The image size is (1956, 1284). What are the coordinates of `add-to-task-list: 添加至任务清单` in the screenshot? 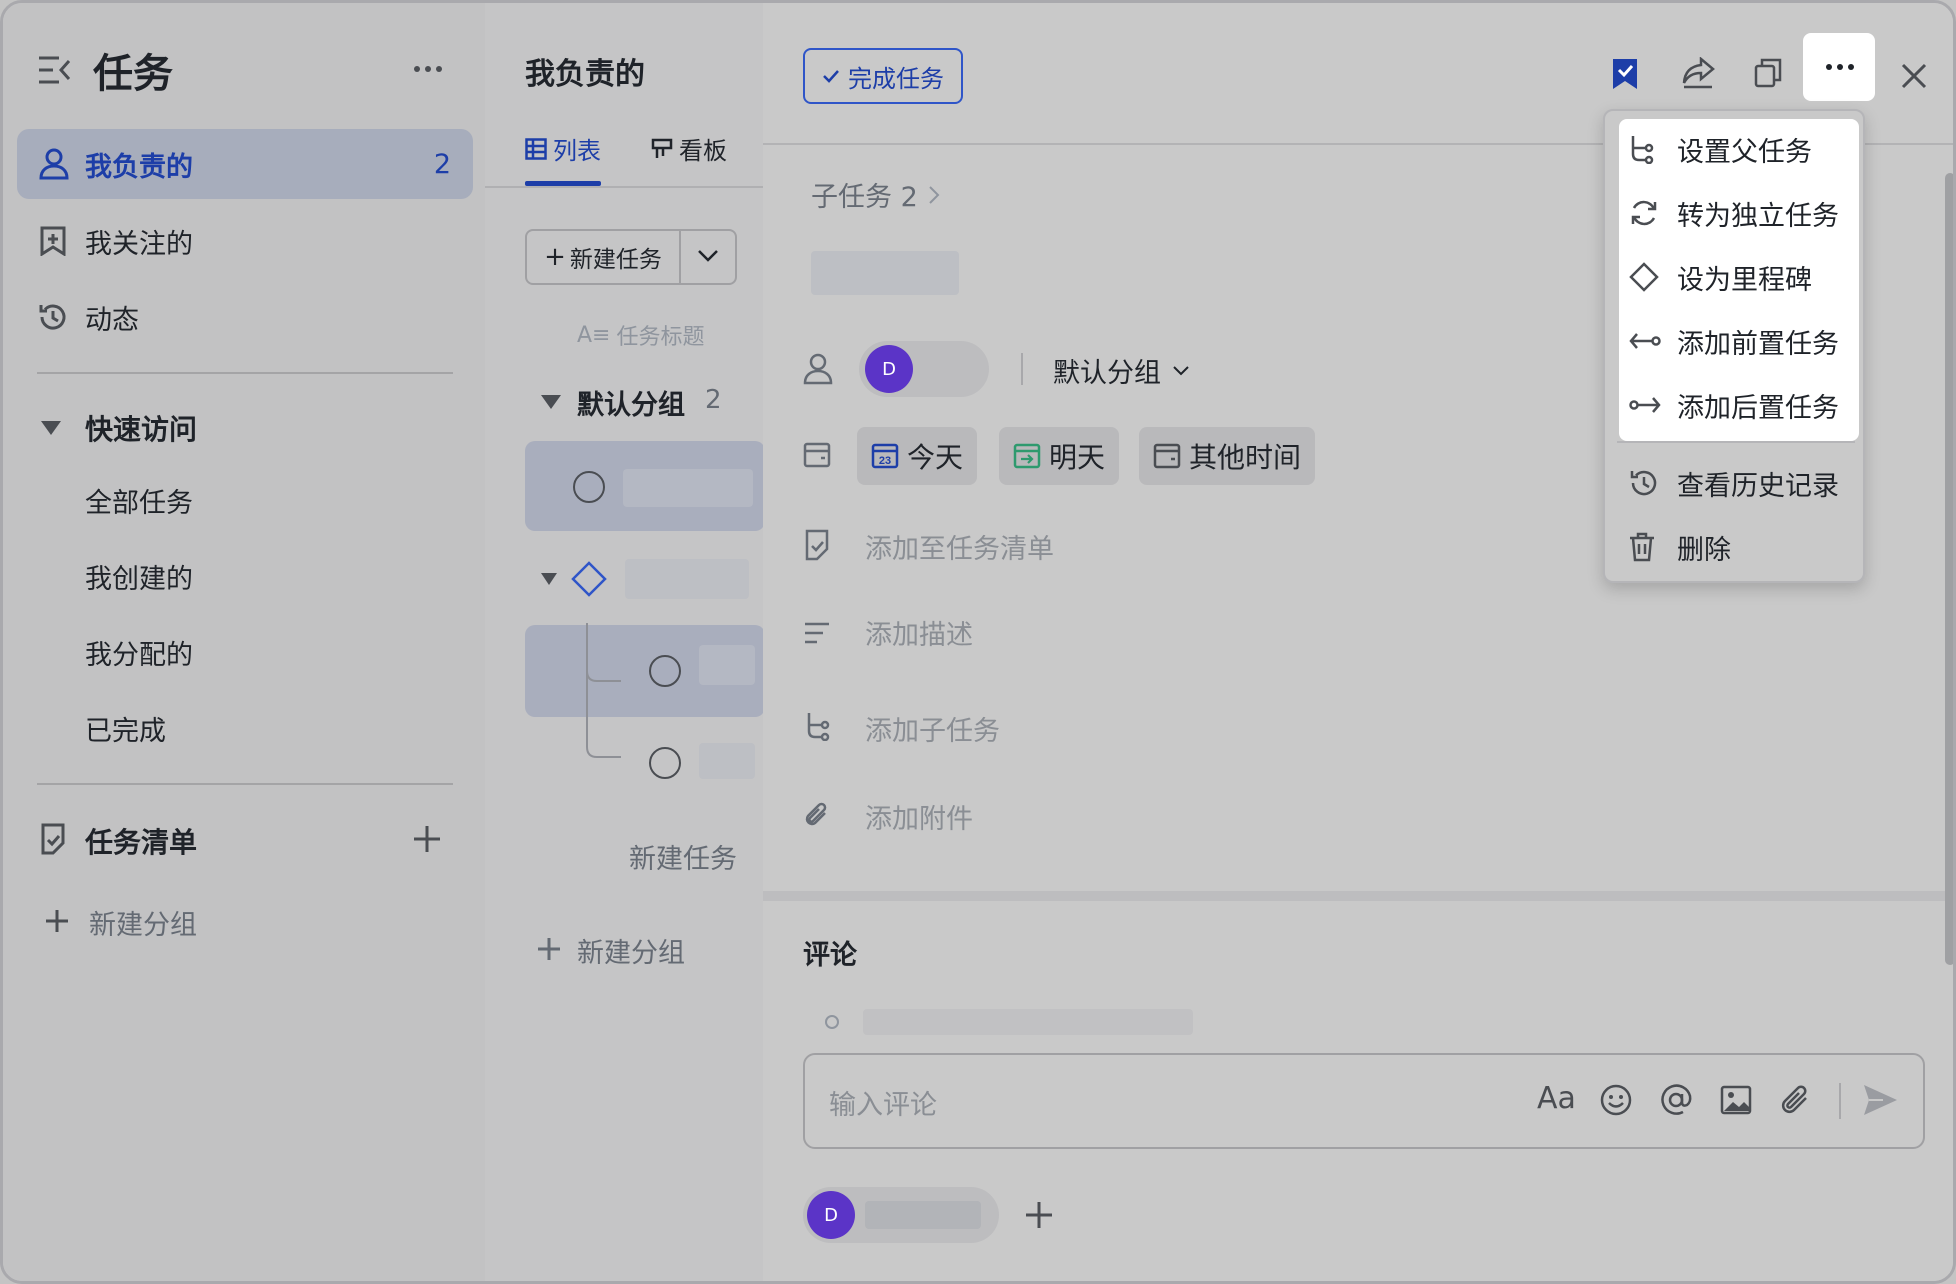 It's located at (959, 546).